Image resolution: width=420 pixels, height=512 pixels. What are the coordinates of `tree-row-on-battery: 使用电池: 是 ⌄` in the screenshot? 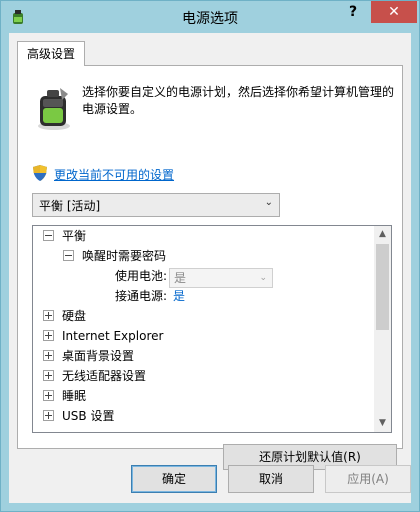 It's located at (235, 277).